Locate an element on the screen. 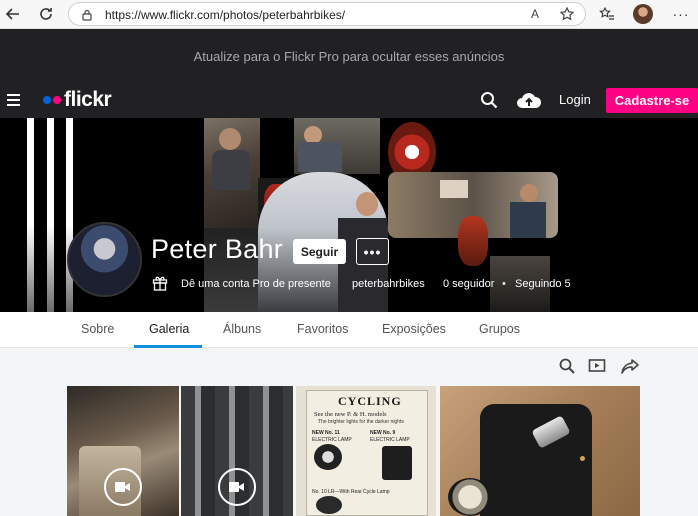 This screenshot has height=516, width=698. signup-button: Cadastre-se is located at coordinates (652, 100).